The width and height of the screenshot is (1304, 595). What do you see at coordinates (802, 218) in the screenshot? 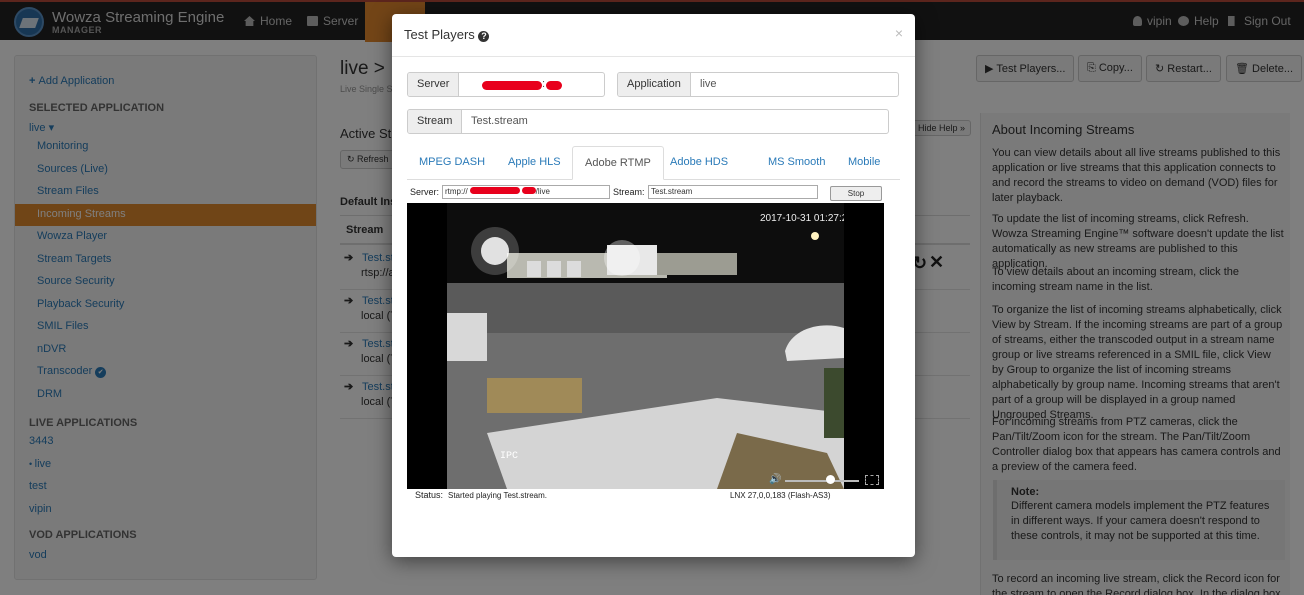
I see `video-timestamp: 2017-10-31 01:27:24 AM` at bounding box center [802, 218].